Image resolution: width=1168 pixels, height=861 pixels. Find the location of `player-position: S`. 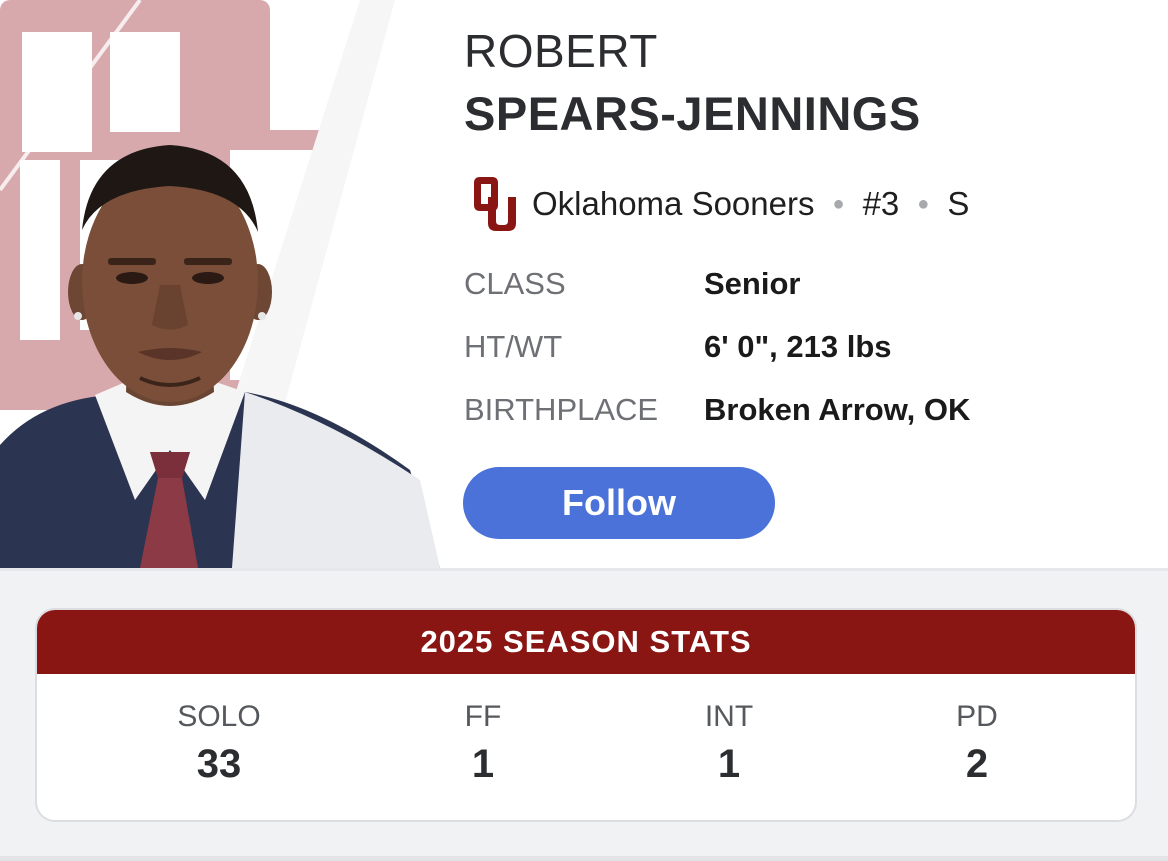

player-position: S is located at coordinates (958, 203).